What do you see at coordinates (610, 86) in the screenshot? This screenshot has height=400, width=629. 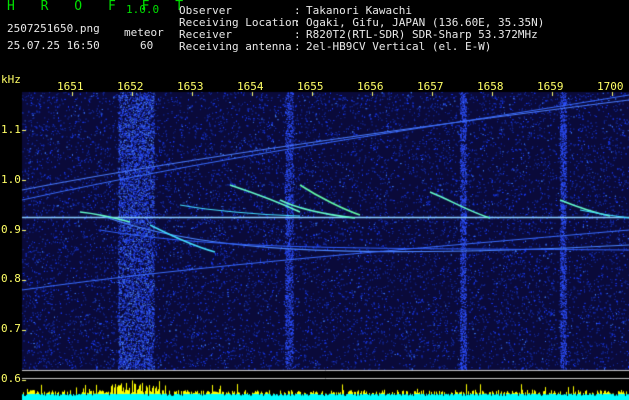 I see `time-tick-label: 1700` at bounding box center [610, 86].